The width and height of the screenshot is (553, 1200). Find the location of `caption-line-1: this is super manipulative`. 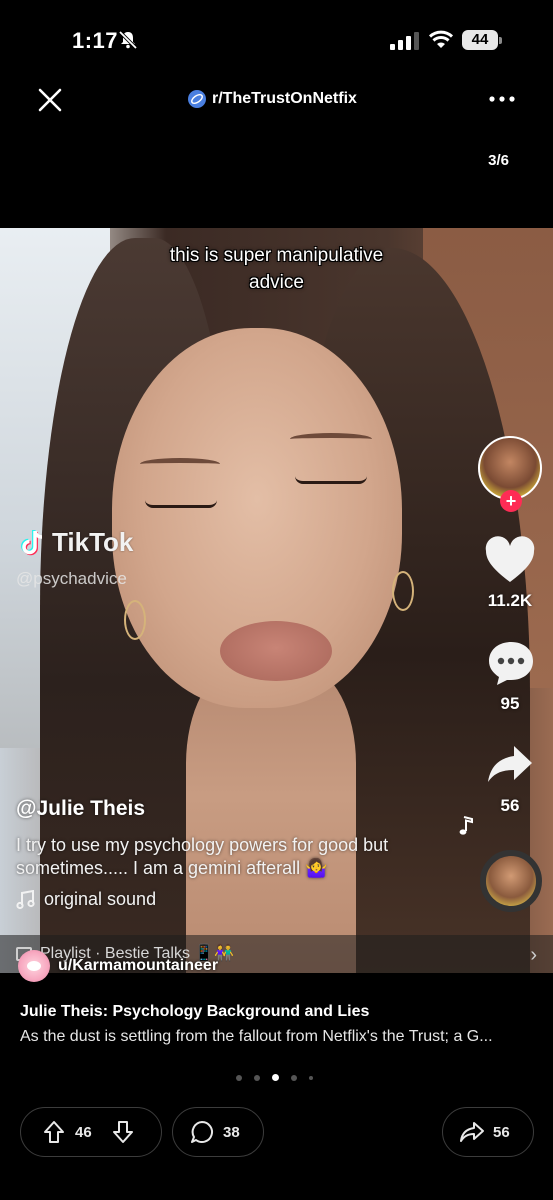

caption-line-1: this is super manipulative is located at coordinates (276, 255).